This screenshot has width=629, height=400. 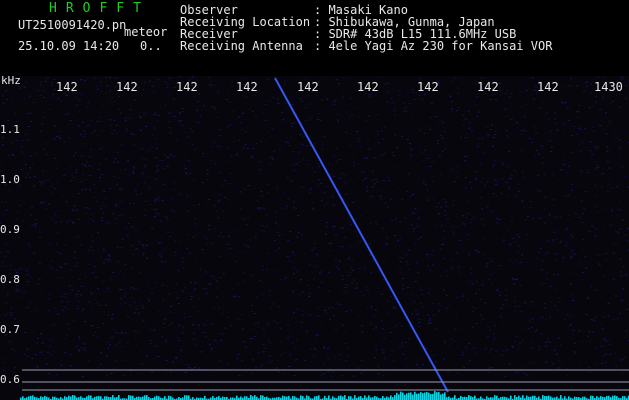 What do you see at coordinates (10, 329) in the screenshot?
I see `y-tick-label: 0.7` at bounding box center [10, 329].